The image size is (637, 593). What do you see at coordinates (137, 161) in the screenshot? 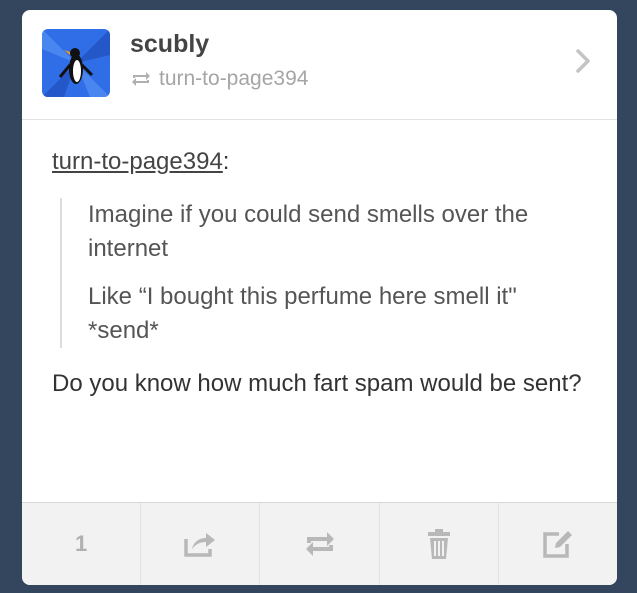
I see `source-user-link: turn-to-page394` at bounding box center [137, 161].